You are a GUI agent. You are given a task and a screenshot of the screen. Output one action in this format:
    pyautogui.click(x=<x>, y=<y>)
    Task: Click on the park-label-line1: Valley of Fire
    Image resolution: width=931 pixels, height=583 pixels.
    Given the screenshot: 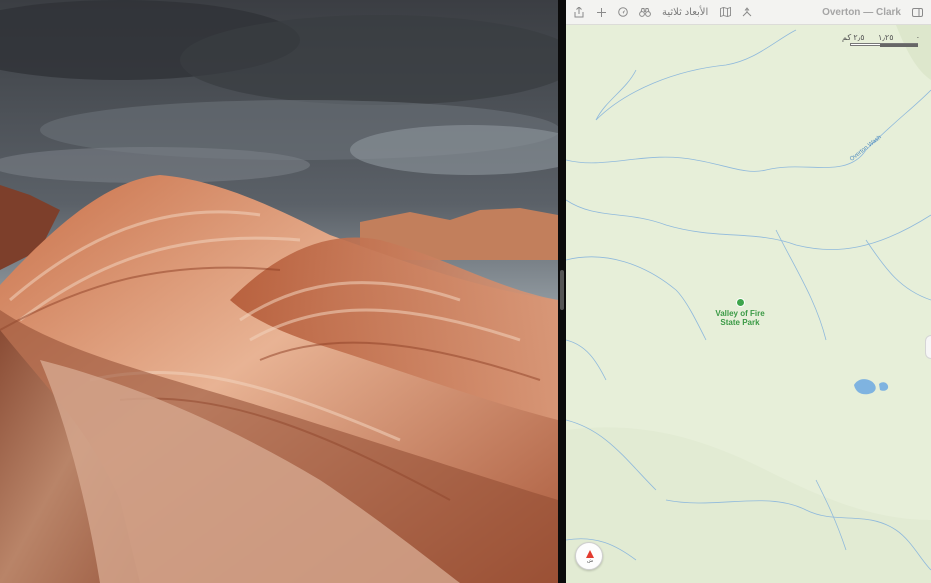 What is the action you would take?
    pyautogui.click(x=740, y=313)
    